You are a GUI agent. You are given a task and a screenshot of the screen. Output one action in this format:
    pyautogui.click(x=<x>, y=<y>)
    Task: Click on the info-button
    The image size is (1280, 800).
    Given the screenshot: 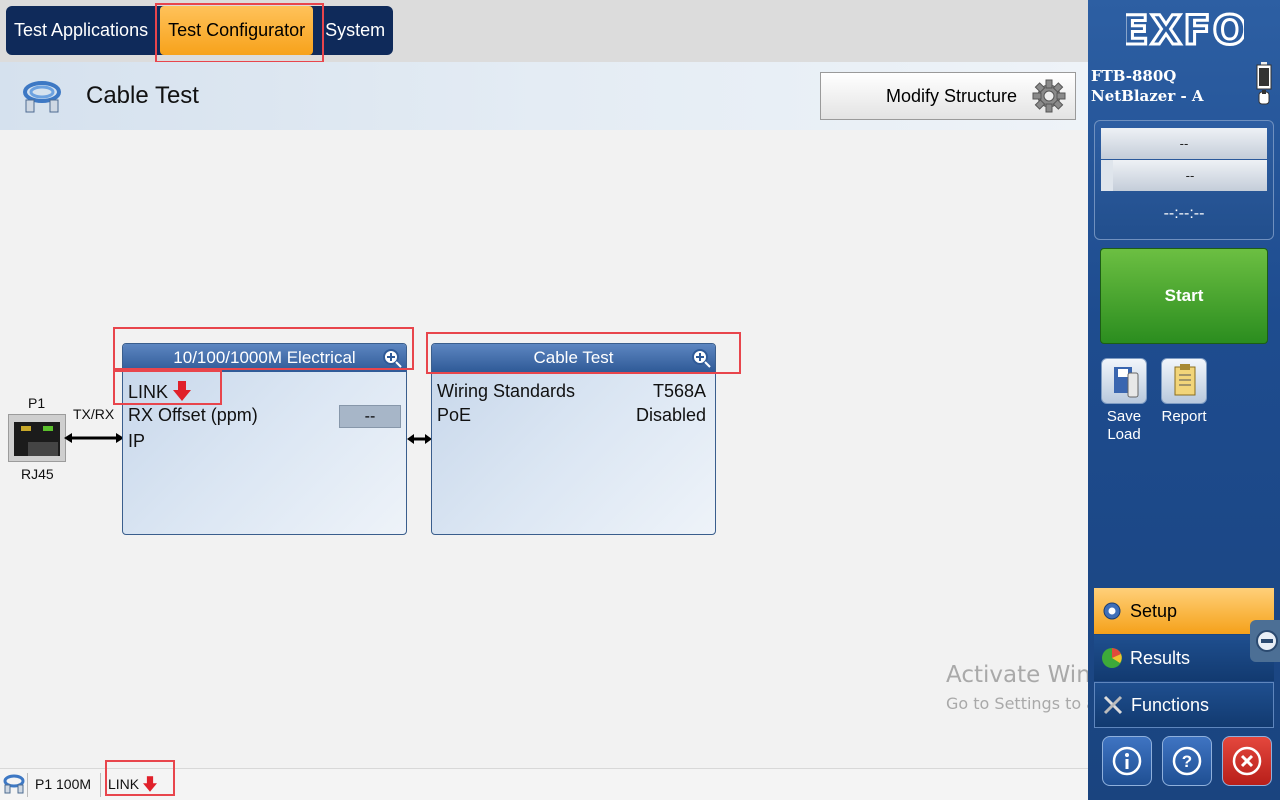 What is the action you would take?
    pyautogui.click(x=1127, y=761)
    